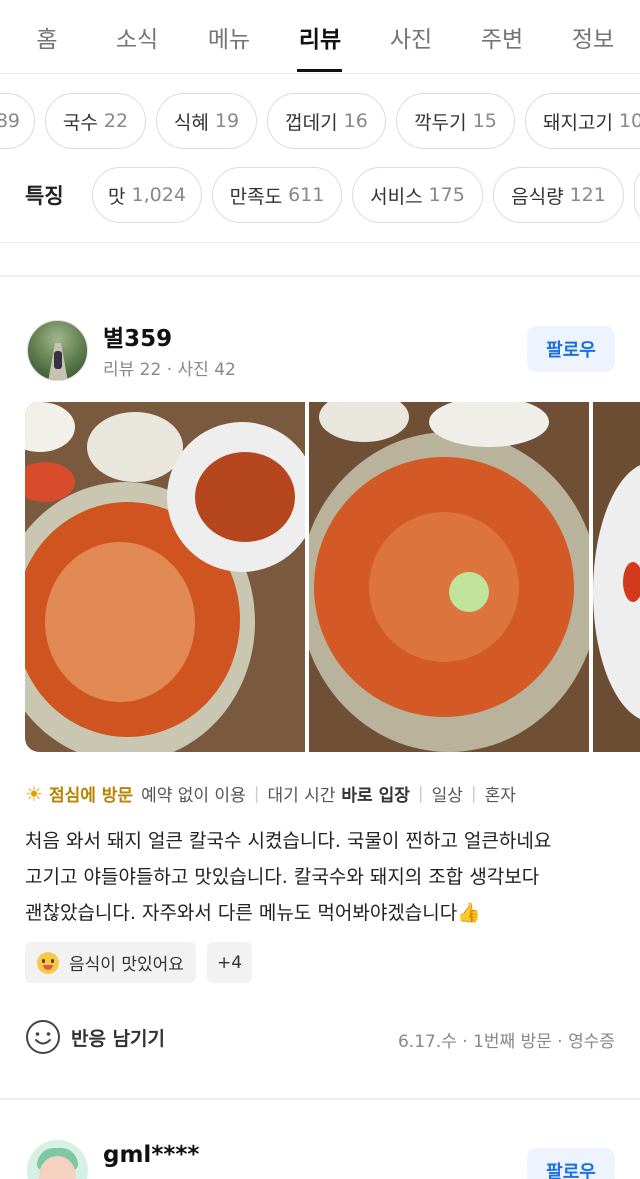  What do you see at coordinates (193, 796) in the screenshot?
I see `visit-reservation: 예약 없이 이용` at bounding box center [193, 796].